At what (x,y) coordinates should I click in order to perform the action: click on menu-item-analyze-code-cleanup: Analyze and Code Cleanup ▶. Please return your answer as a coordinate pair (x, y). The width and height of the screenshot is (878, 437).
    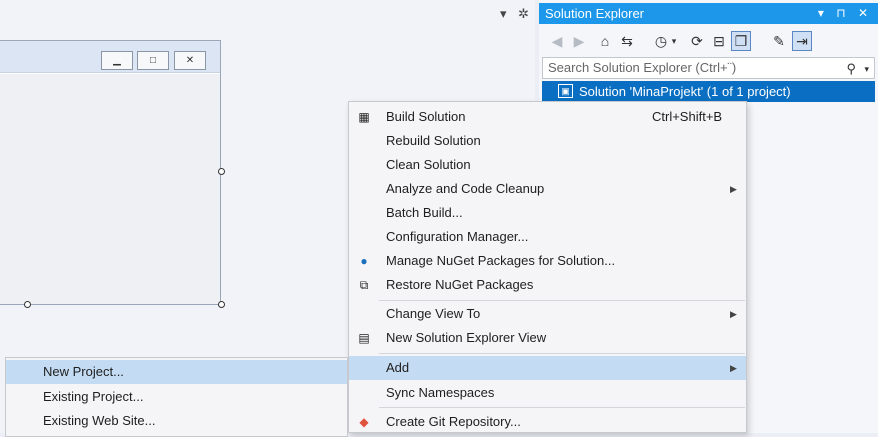
    Looking at the image, I should click on (547, 189).